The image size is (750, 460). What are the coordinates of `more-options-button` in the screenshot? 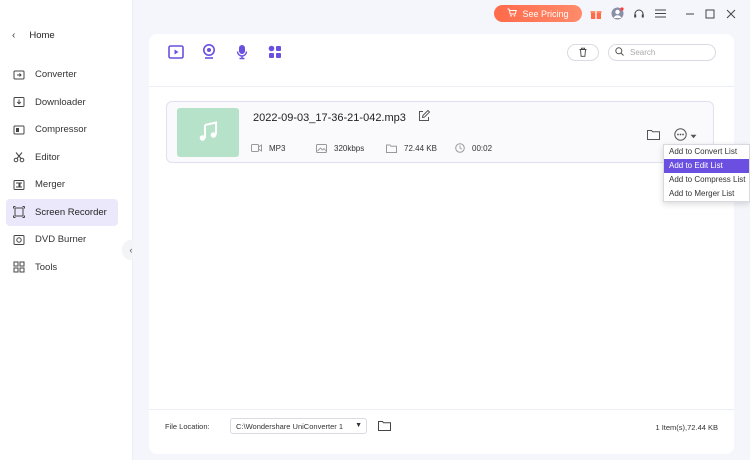 It's located at (685, 135).